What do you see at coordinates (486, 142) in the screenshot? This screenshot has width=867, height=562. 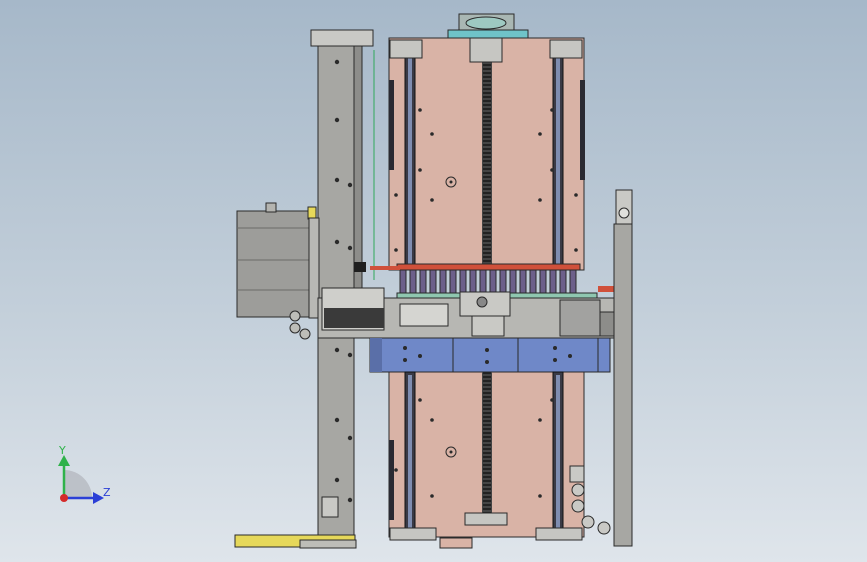 I see `main-plate-upper` at bounding box center [486, 142].